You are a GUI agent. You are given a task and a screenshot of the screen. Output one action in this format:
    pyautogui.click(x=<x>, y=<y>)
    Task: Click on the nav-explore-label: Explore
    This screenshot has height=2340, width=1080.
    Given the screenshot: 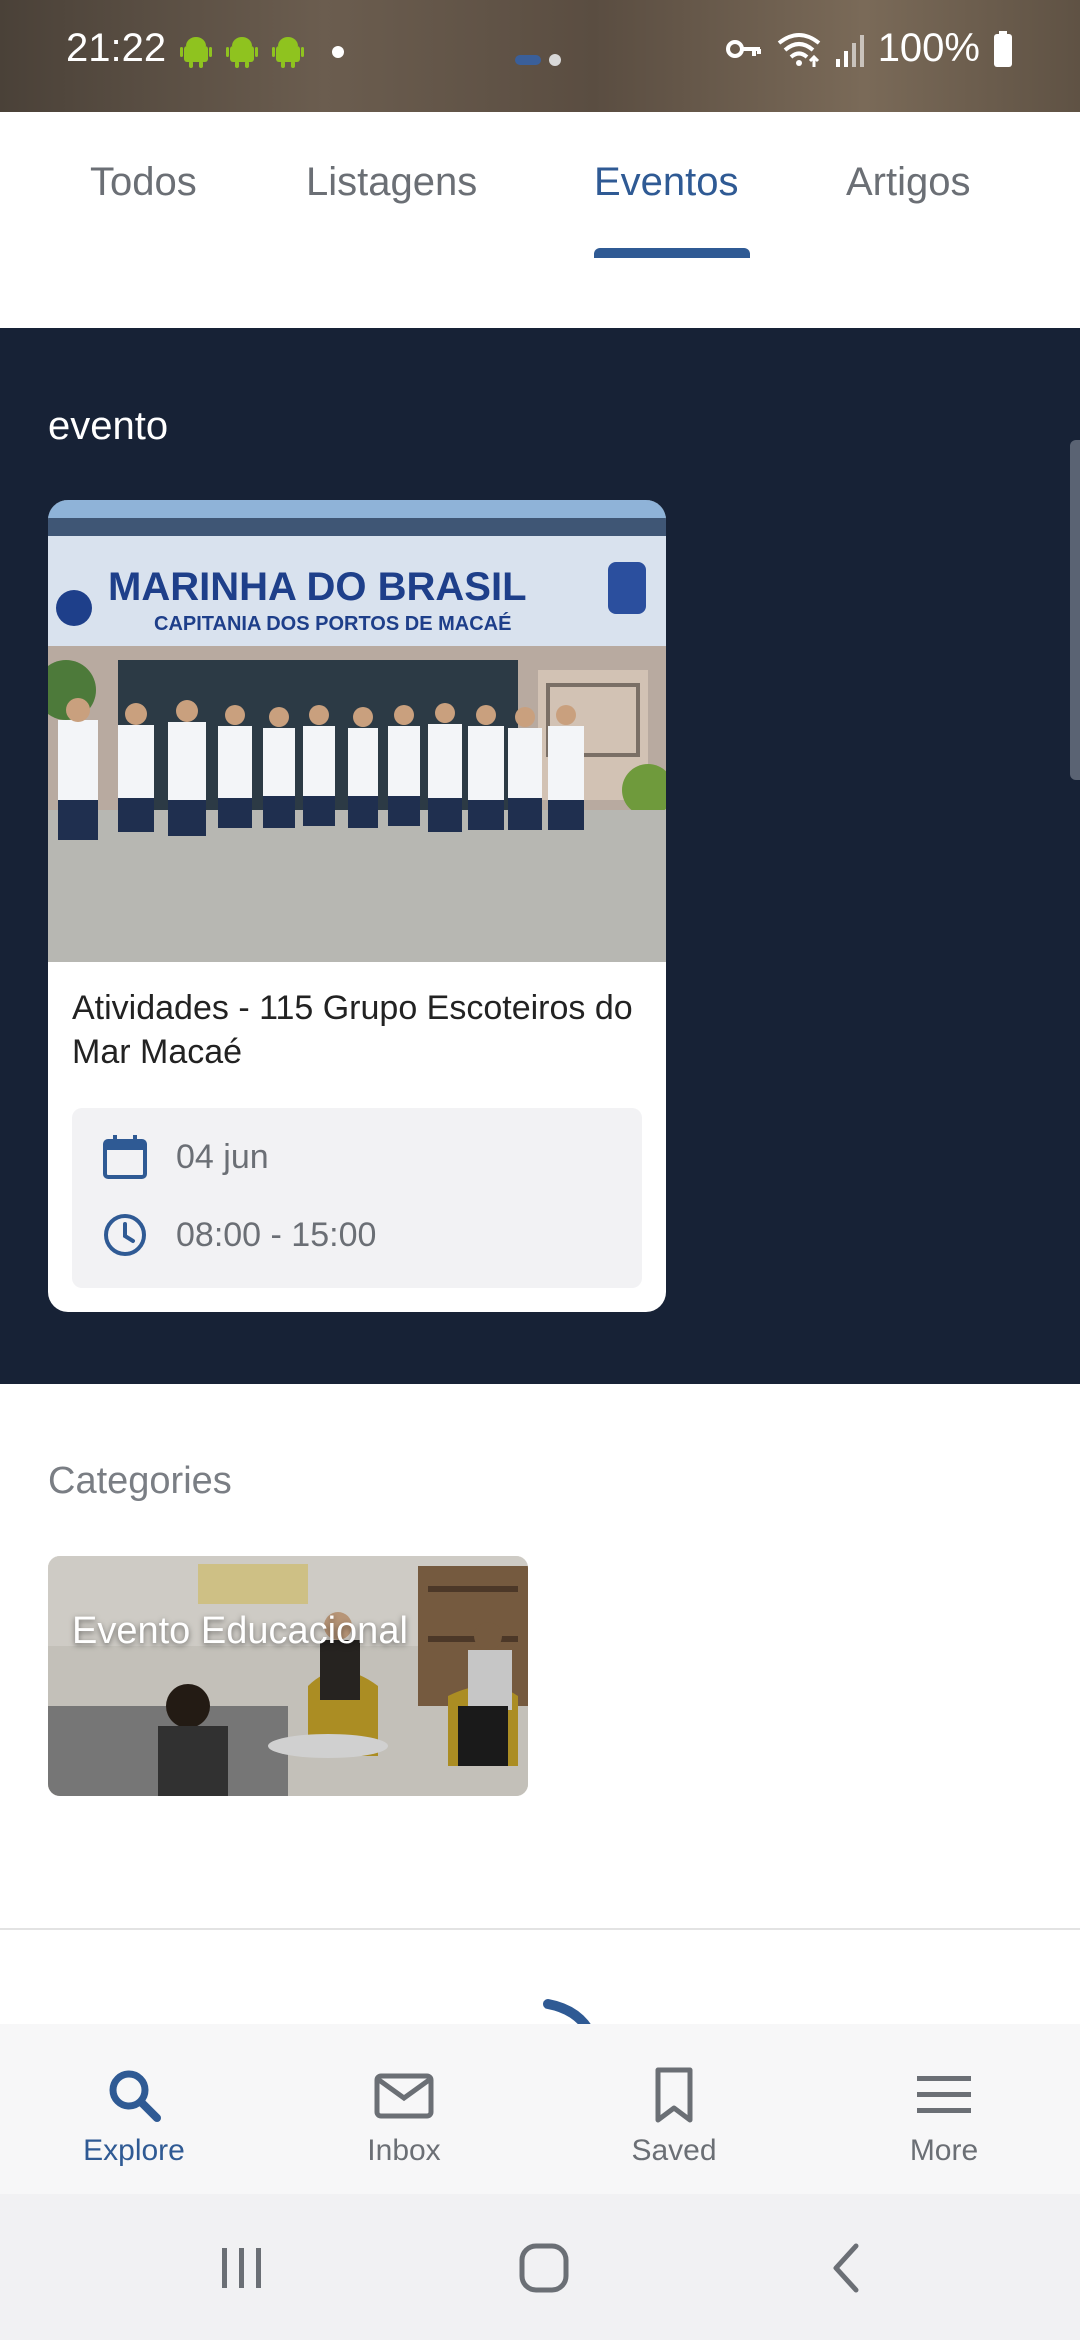 What is the action you would take?
    pyautogui.click(x=134, y=2150)
    